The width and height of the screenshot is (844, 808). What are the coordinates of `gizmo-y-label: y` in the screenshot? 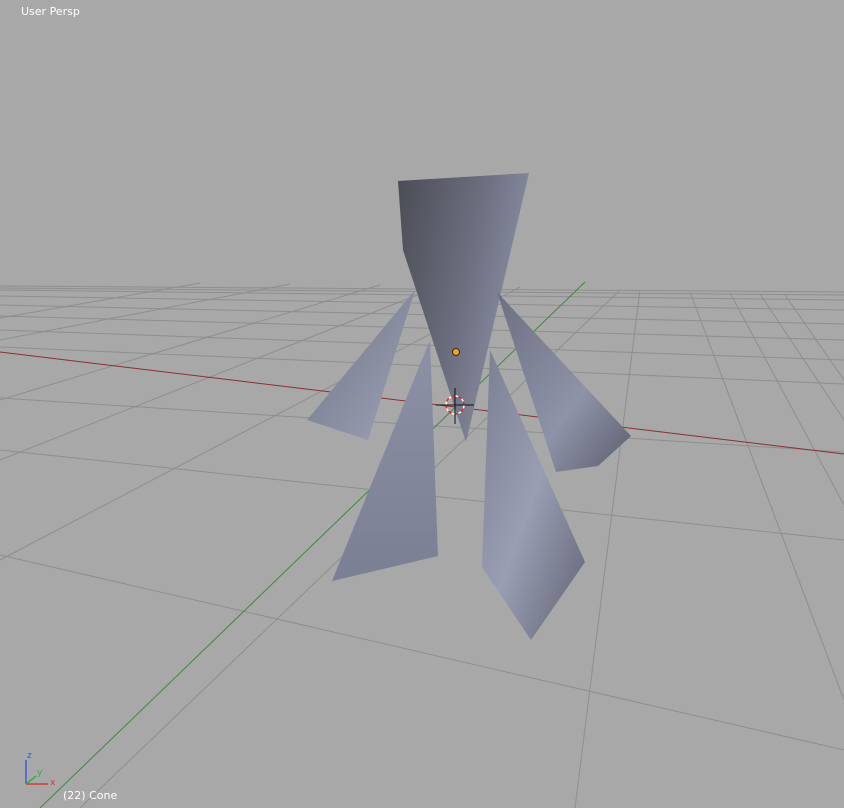 It's located at (40, 773).